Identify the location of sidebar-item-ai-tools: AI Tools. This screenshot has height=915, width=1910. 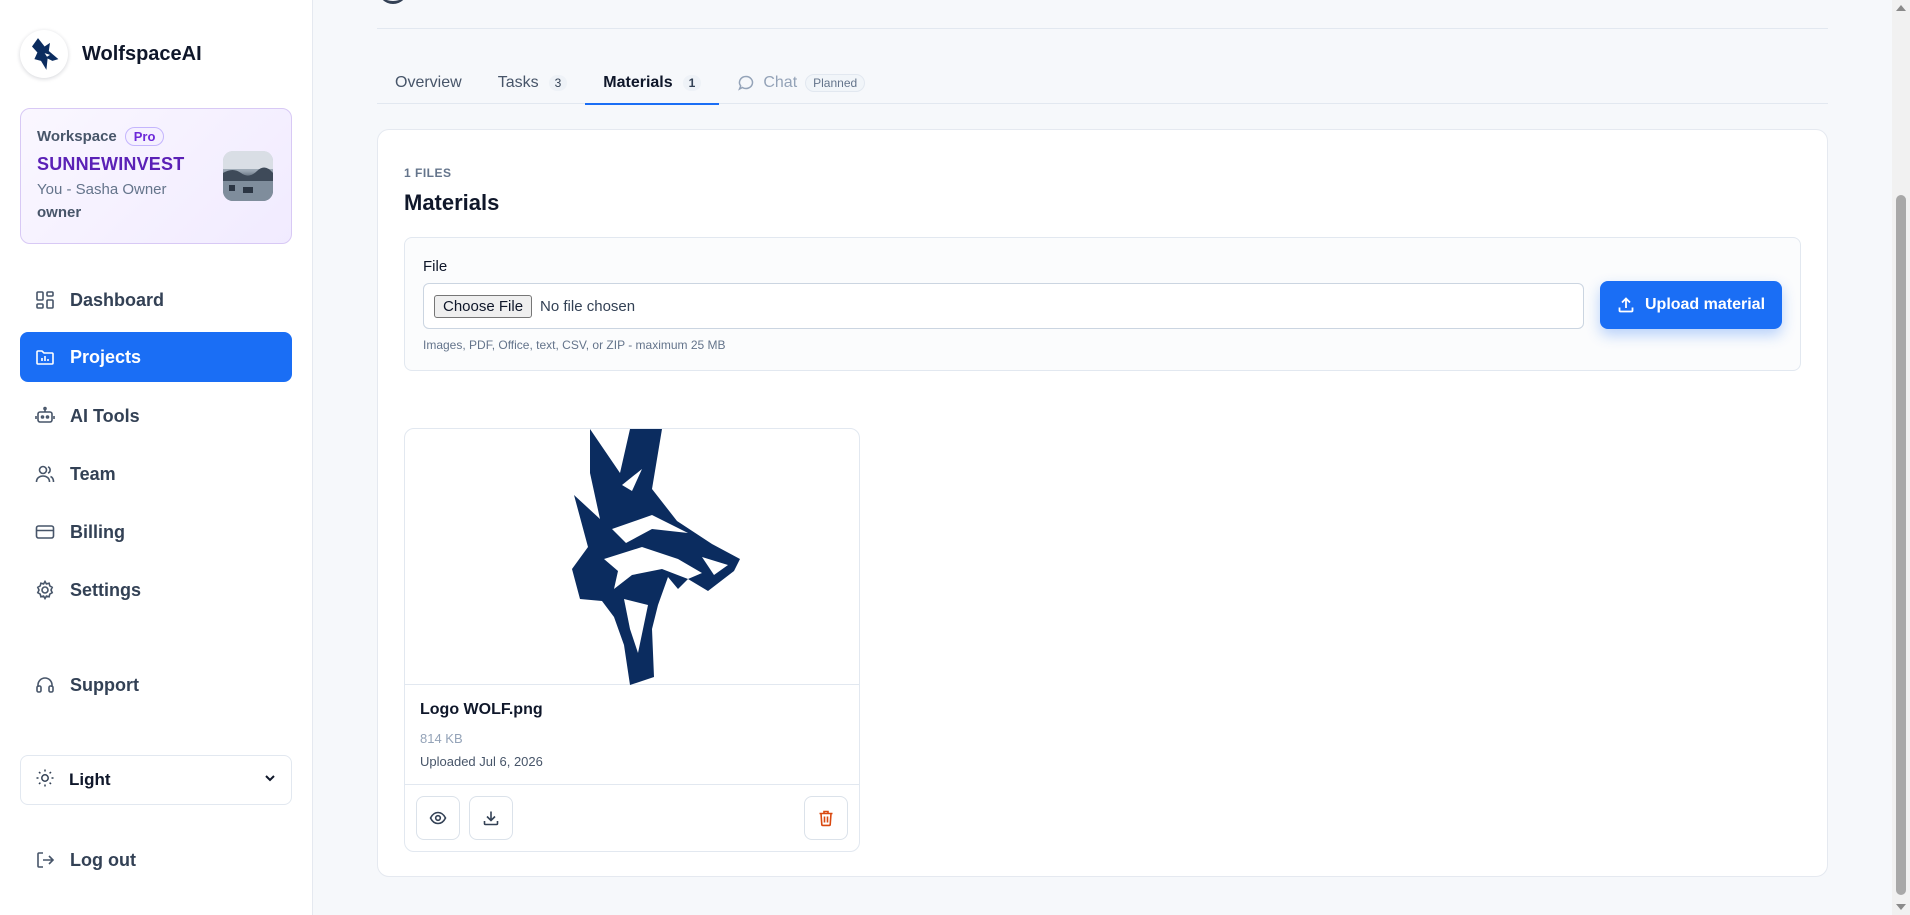
(156, 416).